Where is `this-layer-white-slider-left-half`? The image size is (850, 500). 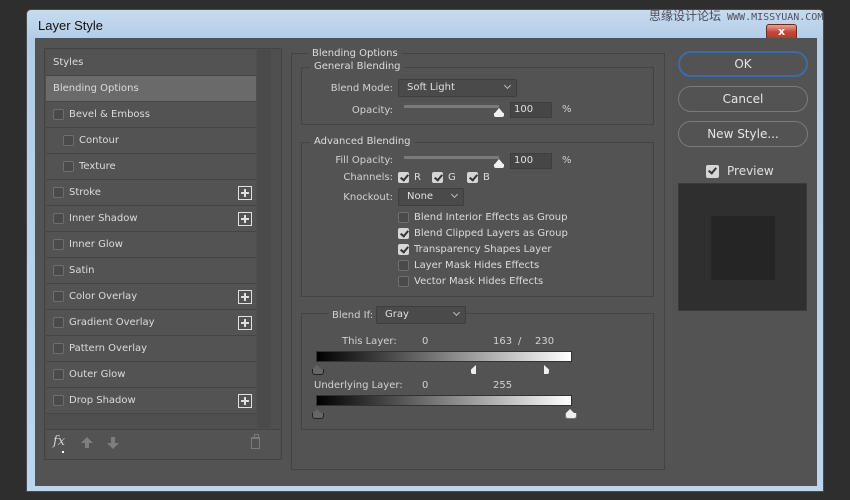 this-layer-white-slider-left-half is located at coordinates (476, 369).